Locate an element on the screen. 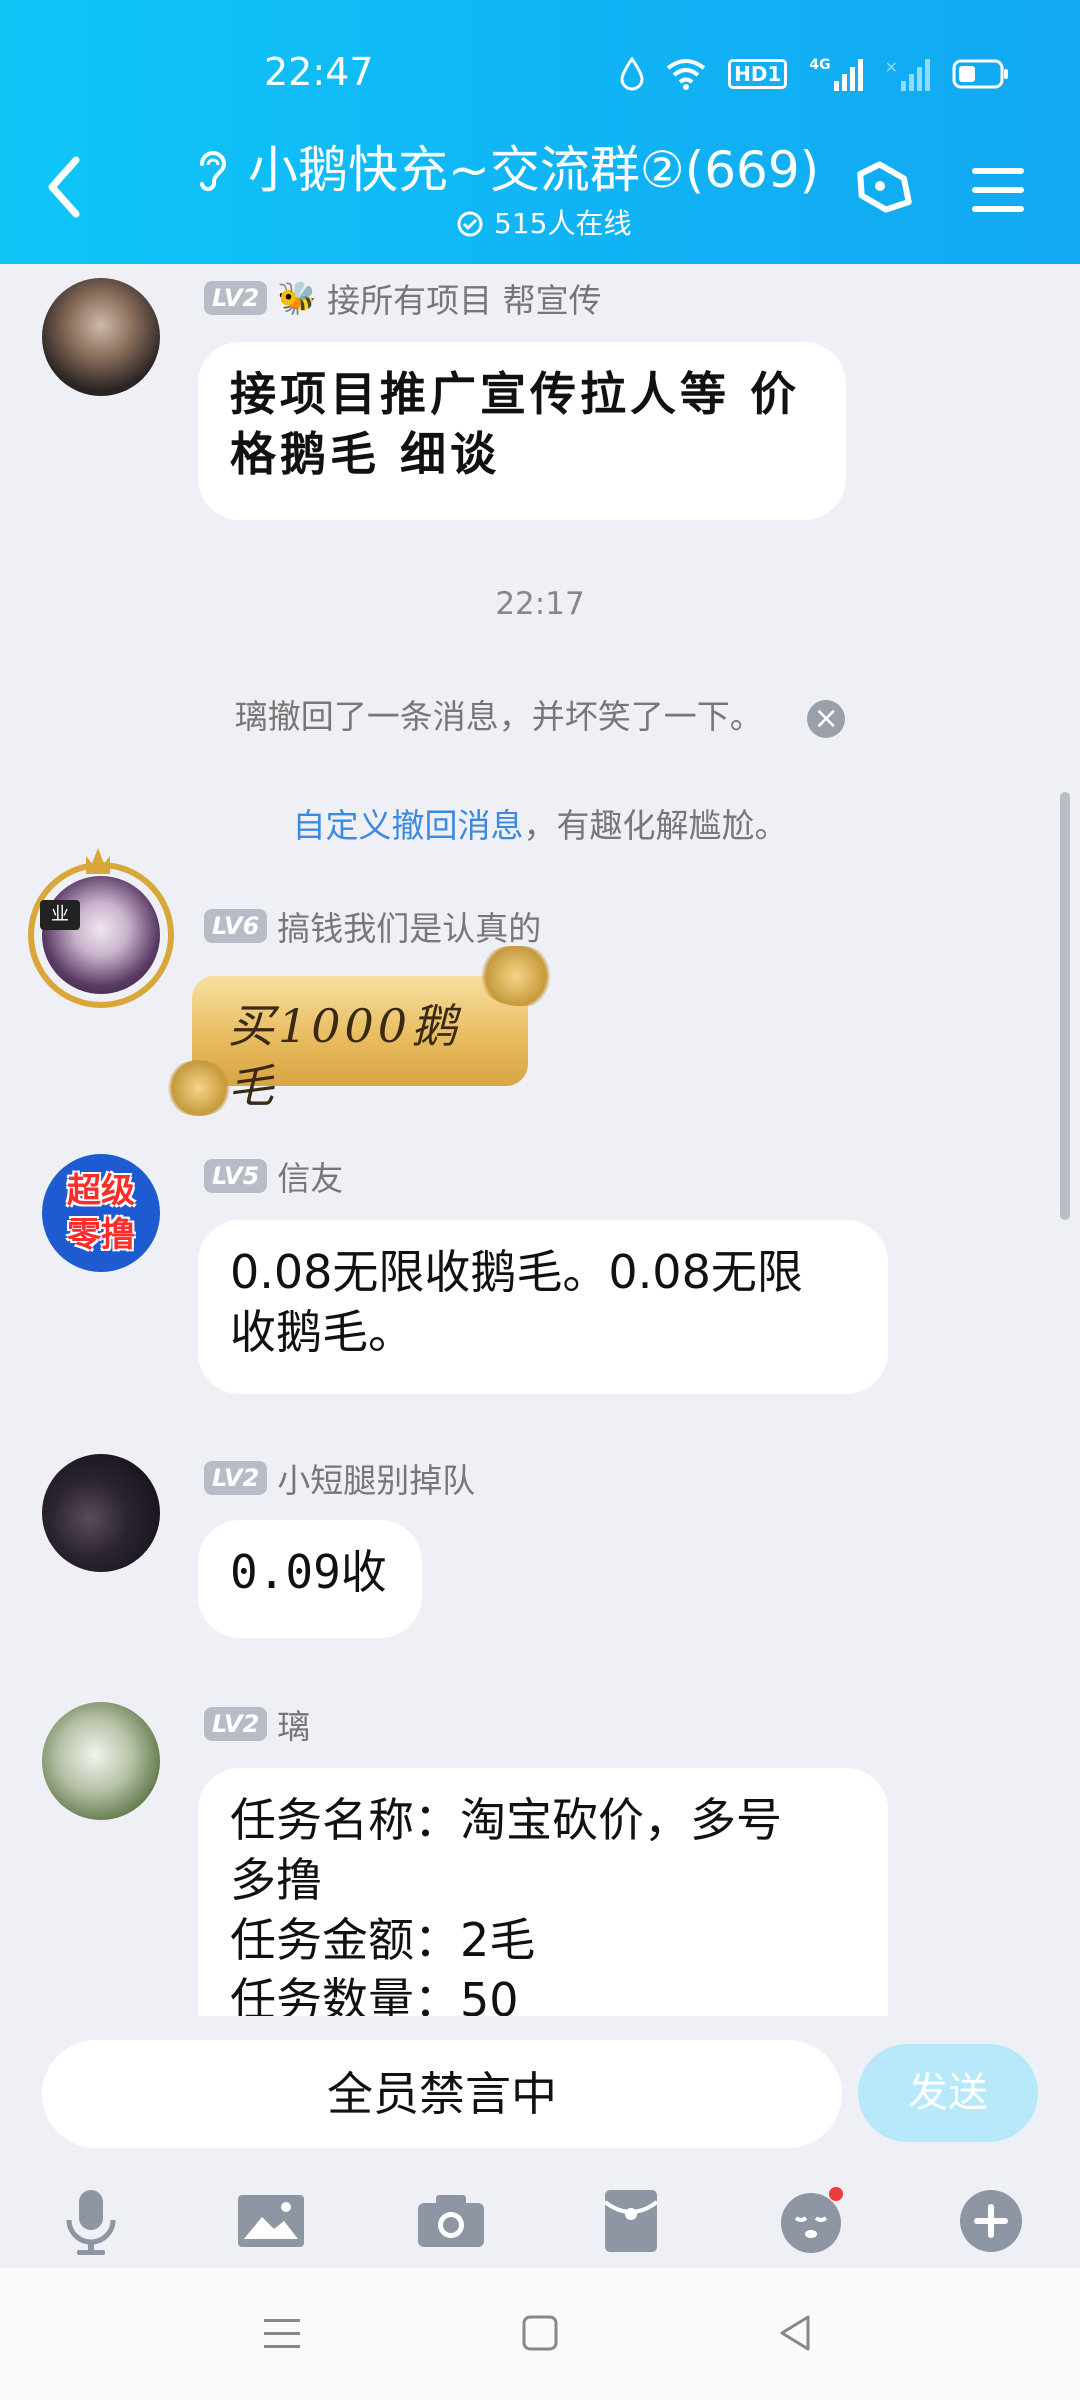 The height and width of the screenshot is (2400, 1080). send-button: 发送 is located at coordinates (948, 2093).